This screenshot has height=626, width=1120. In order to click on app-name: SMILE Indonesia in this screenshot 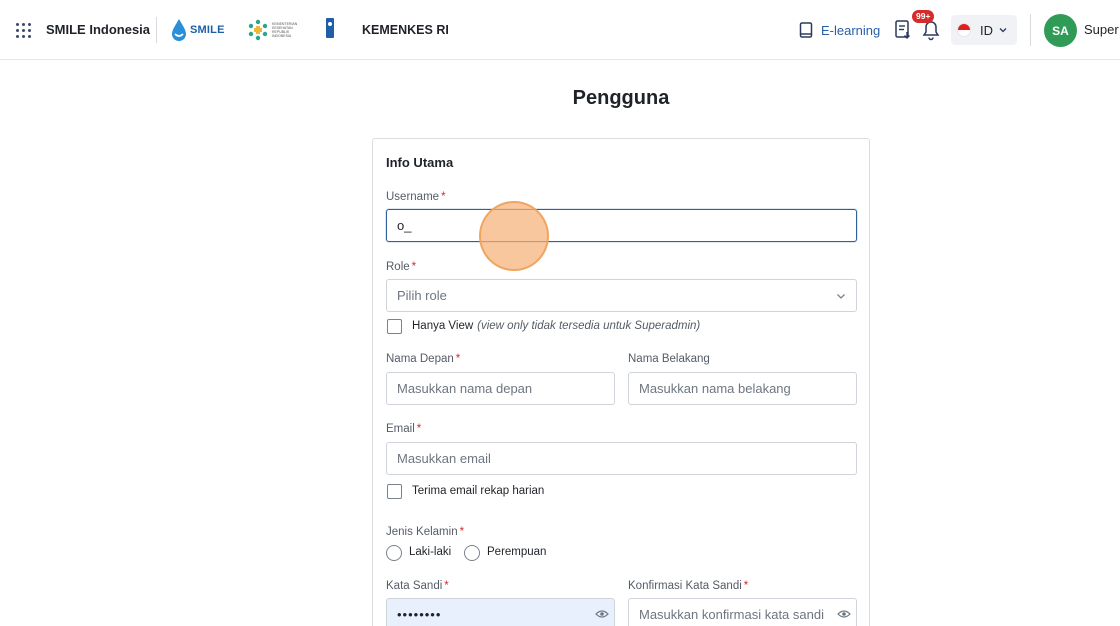, I will do `click(98, 29)`.